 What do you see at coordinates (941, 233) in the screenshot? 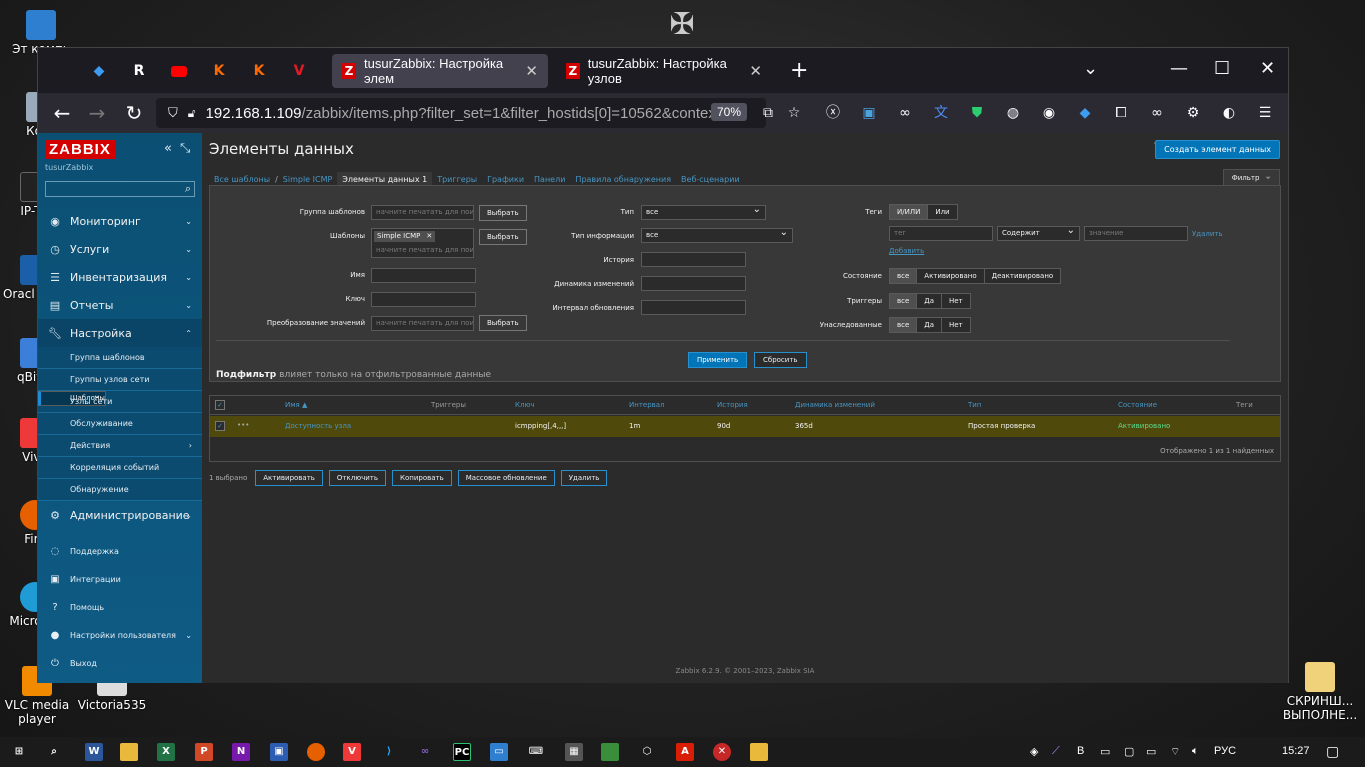
I see `tag-name-input: тег` at bounding box center [941, 233].